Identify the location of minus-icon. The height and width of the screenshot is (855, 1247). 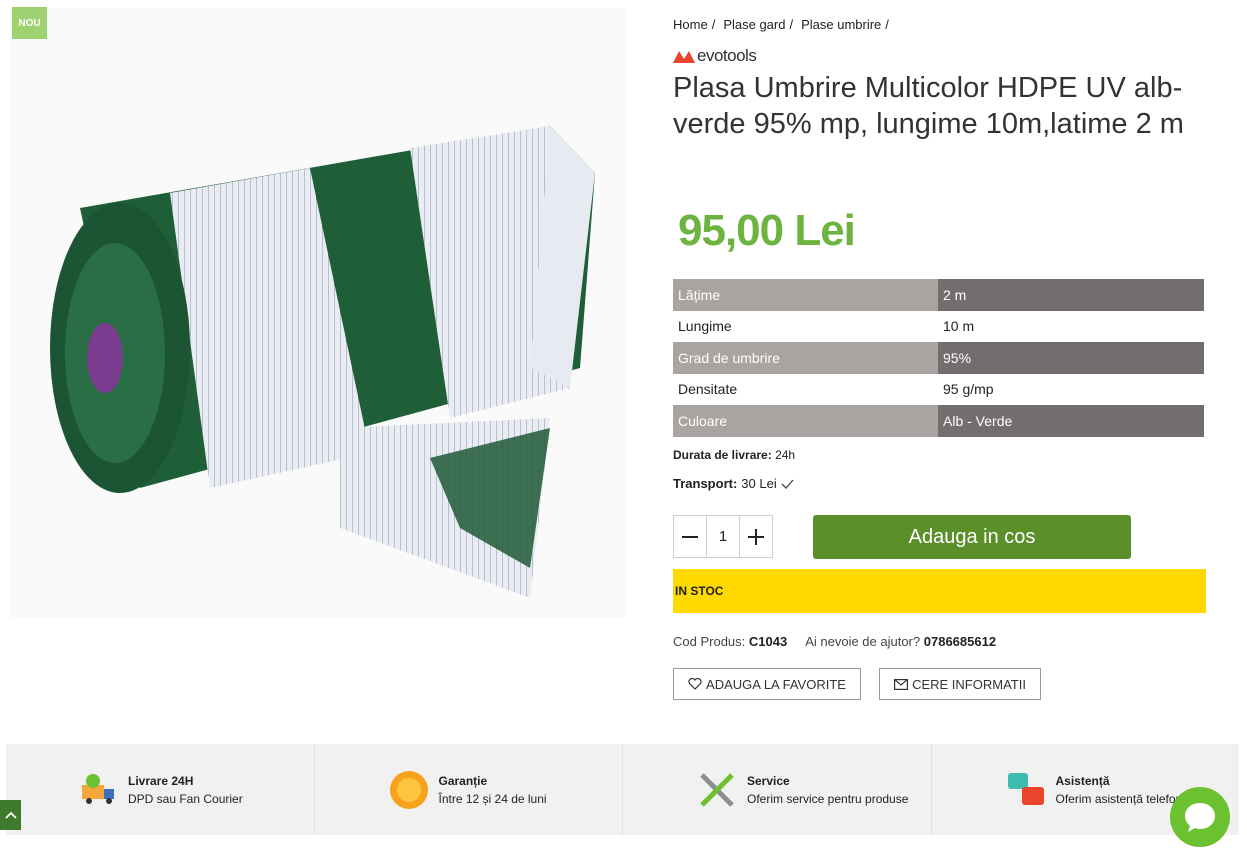
(690, 536).